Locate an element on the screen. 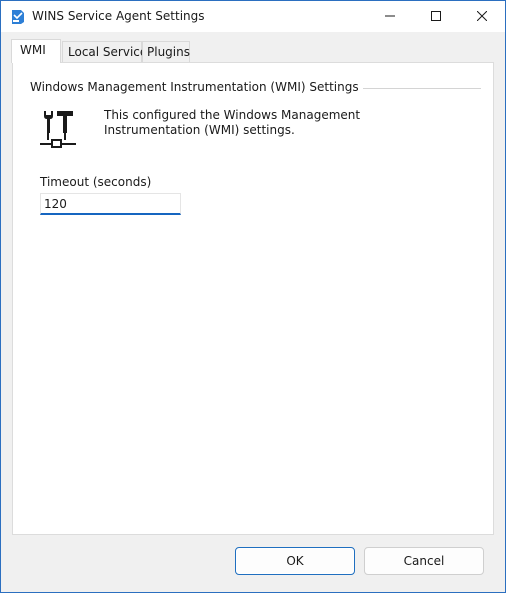 The image size is (506, 593). maximize-button is located at coordinates (436, 16).